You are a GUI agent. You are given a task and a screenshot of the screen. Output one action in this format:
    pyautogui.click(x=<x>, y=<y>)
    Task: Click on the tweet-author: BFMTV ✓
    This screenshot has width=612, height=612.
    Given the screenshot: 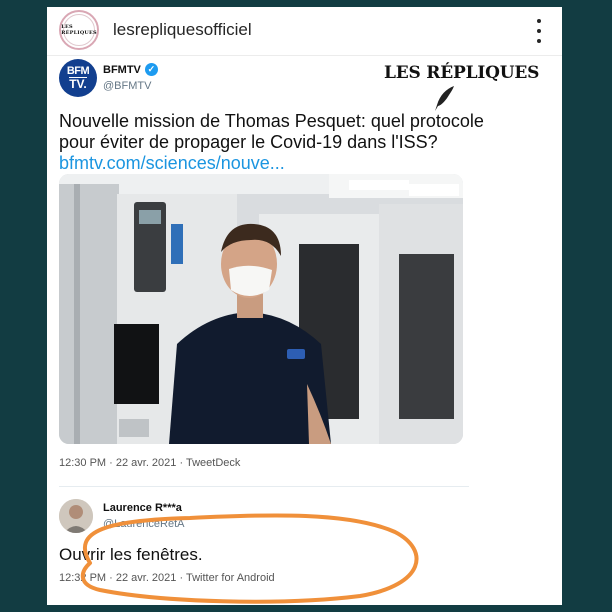 What is the action you would take?
    pyautogui.click(x=130, y=69)
    